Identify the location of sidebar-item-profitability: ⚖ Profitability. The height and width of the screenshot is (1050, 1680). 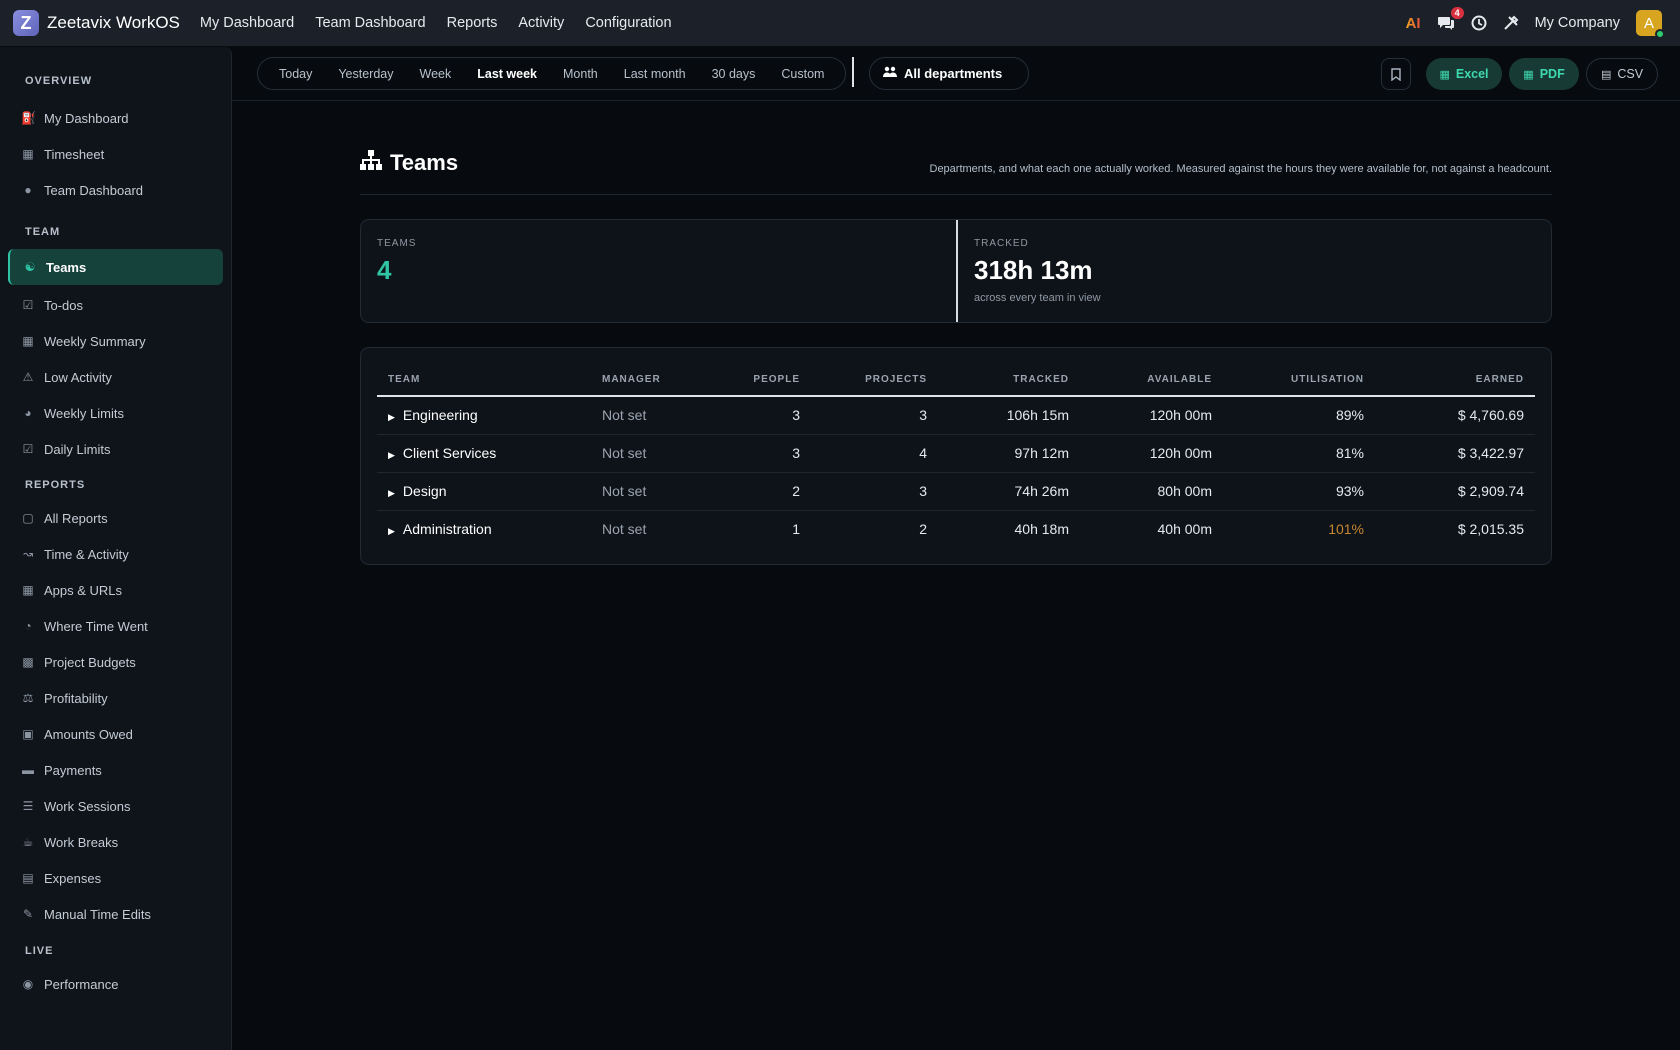
(115, 698).